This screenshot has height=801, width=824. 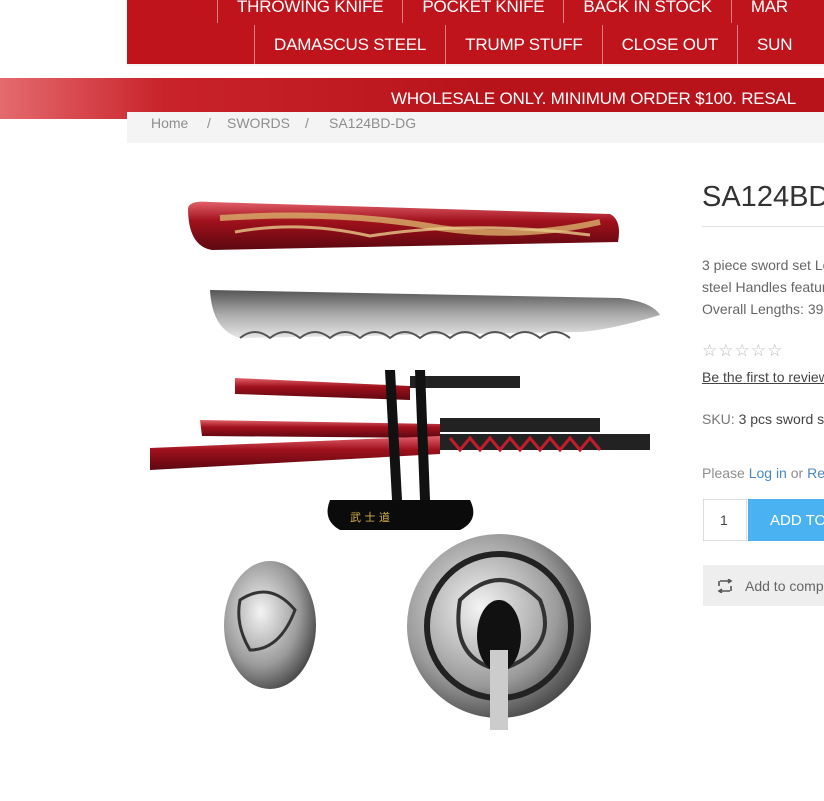 I want to click on nav-item-trump-stuff: TRUMP STUFF, so click(x=523, y=45).